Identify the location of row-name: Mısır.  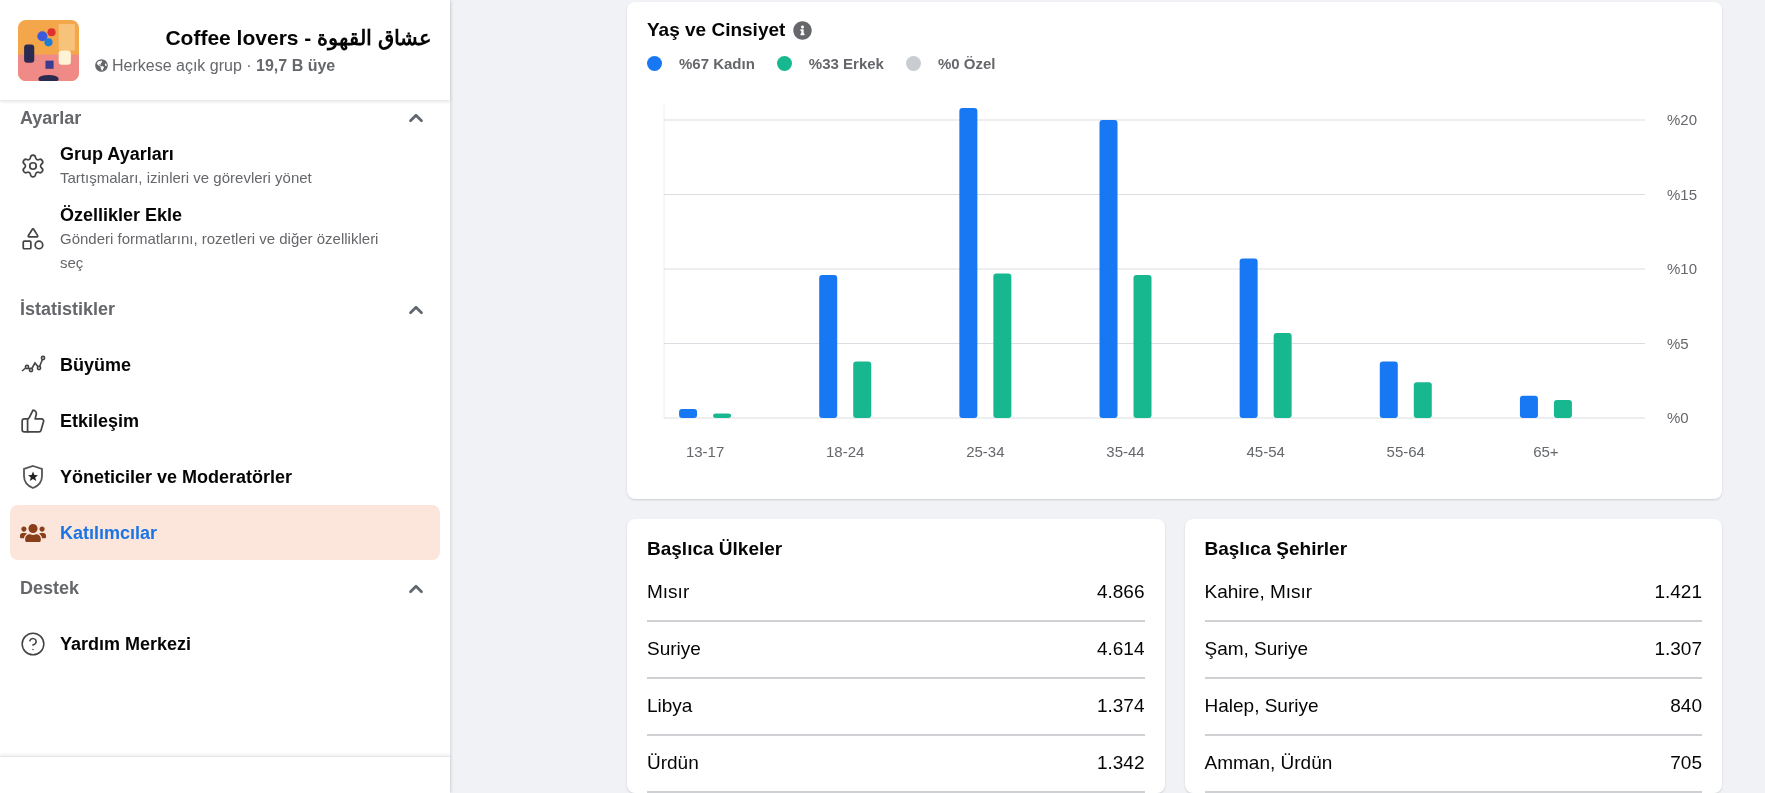
(668, 592).